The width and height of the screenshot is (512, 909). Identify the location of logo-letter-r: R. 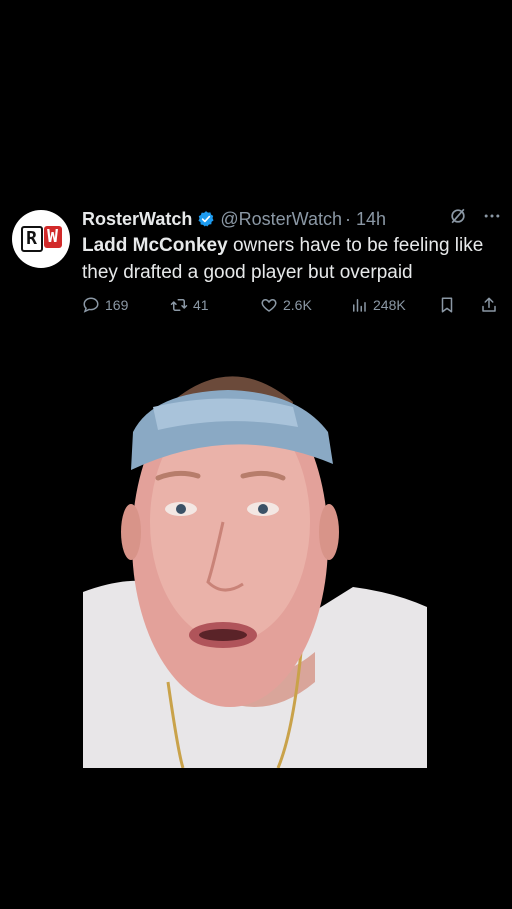
(31, 239).